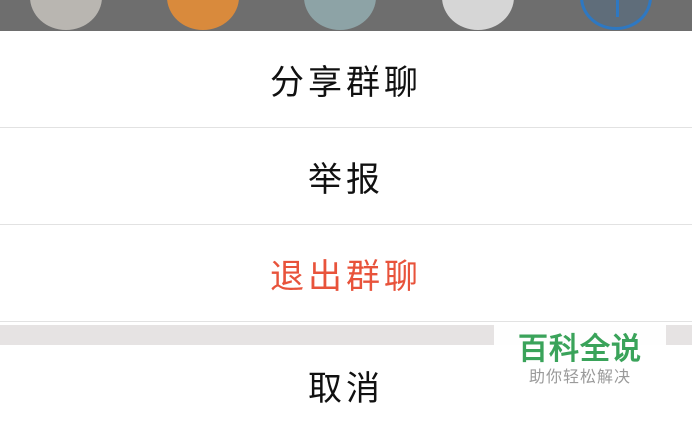  I want to click on share-group-label: 分享群聊, so click(346, 82).